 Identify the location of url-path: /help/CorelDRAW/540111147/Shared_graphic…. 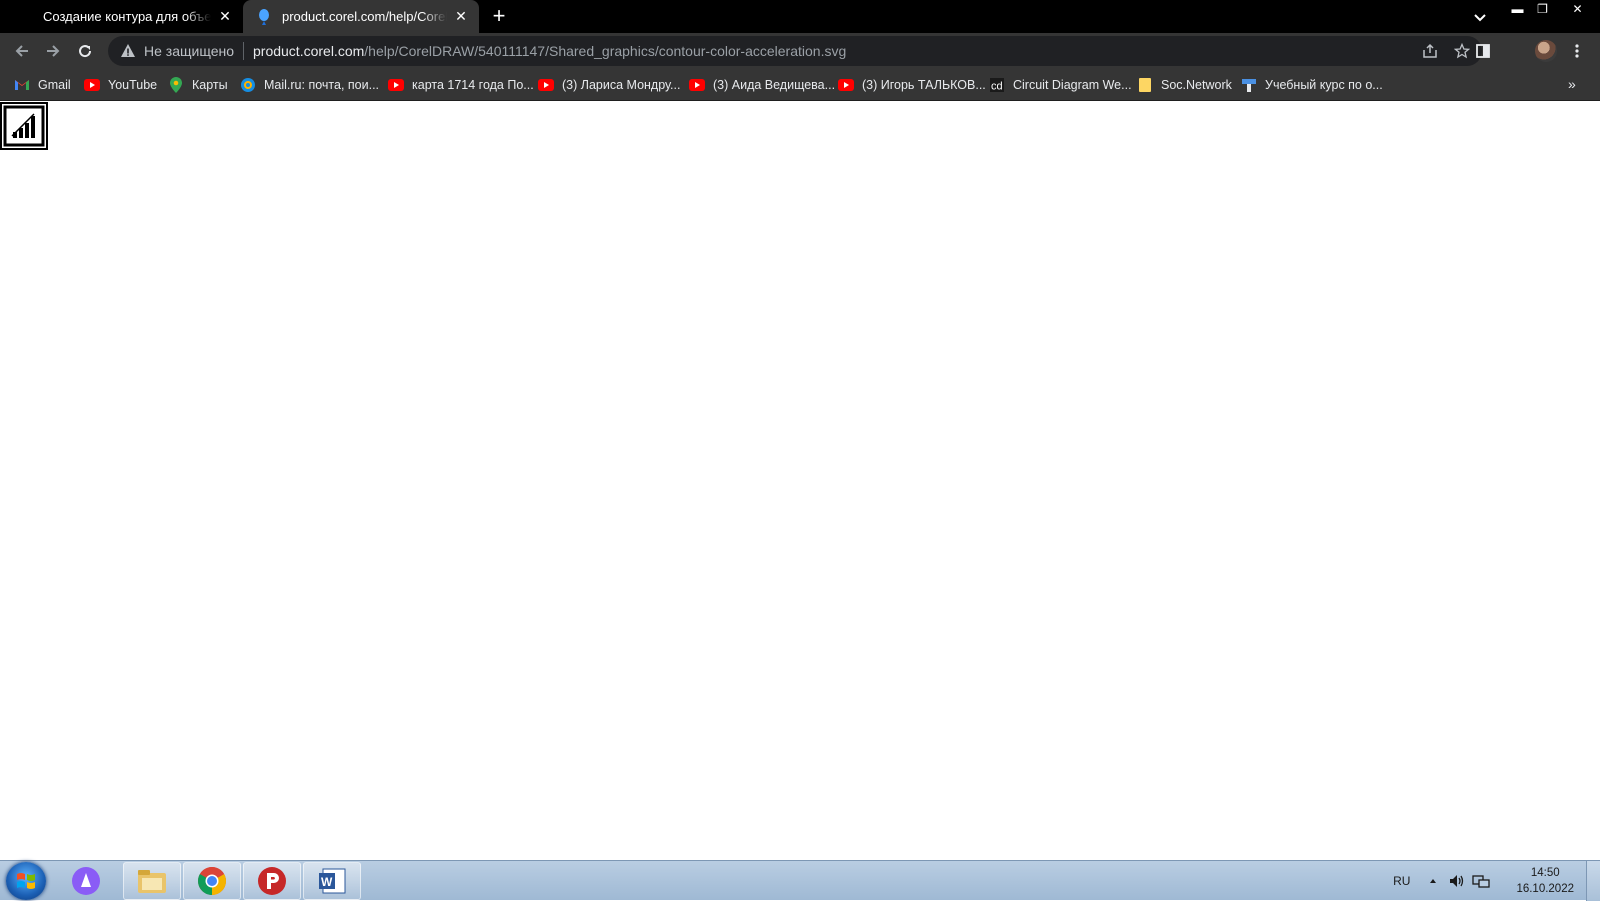
(605, 51).